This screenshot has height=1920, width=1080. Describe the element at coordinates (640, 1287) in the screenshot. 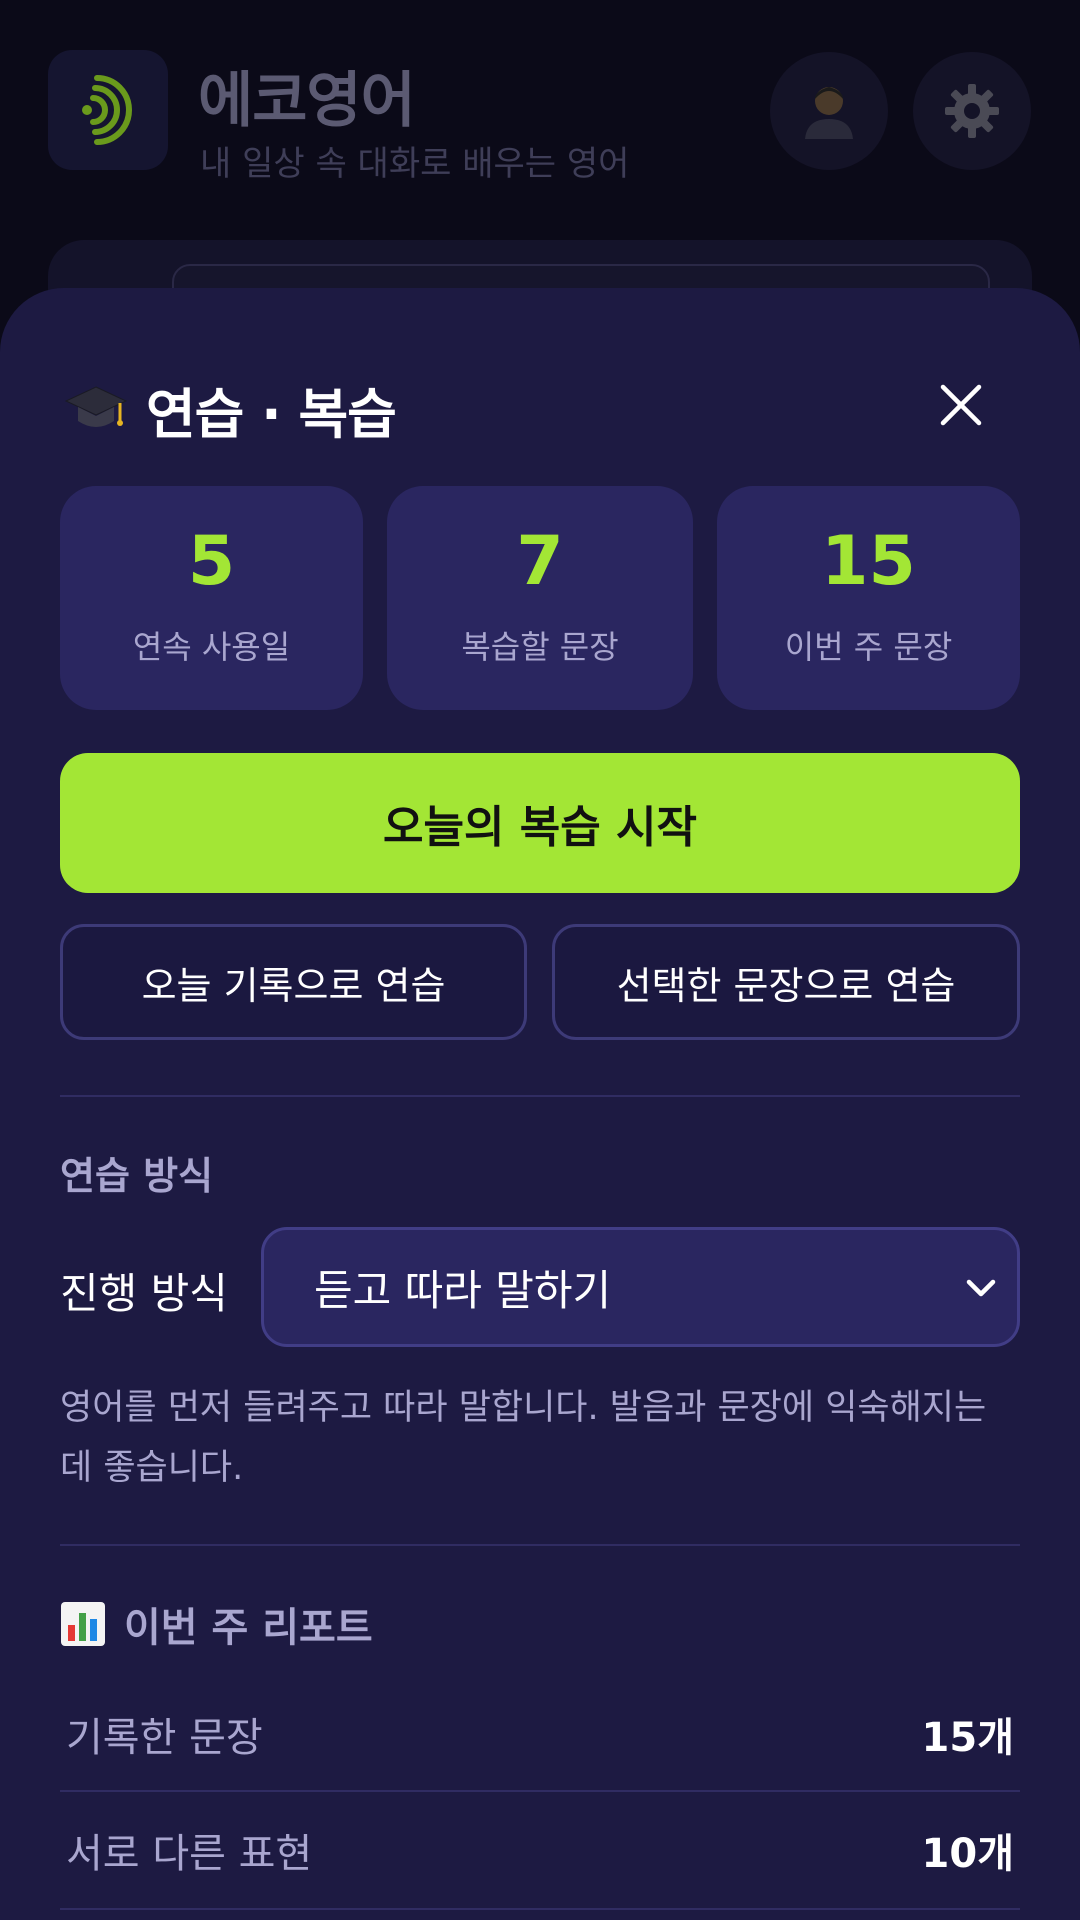

I see `mode-select: 듣고 따라 말하기` at that location.